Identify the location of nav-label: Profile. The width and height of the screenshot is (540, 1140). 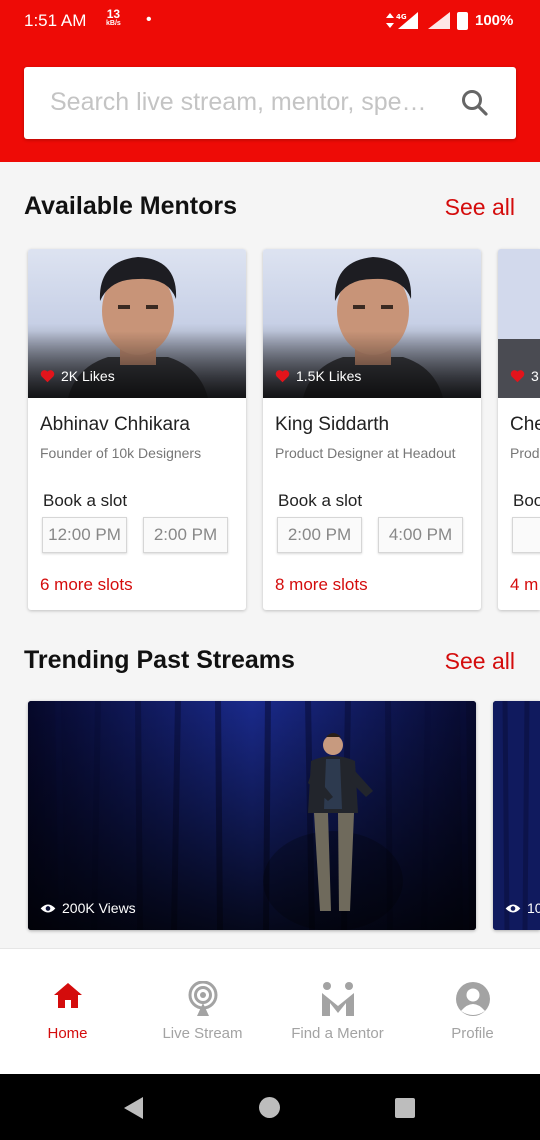
(472, 1033).